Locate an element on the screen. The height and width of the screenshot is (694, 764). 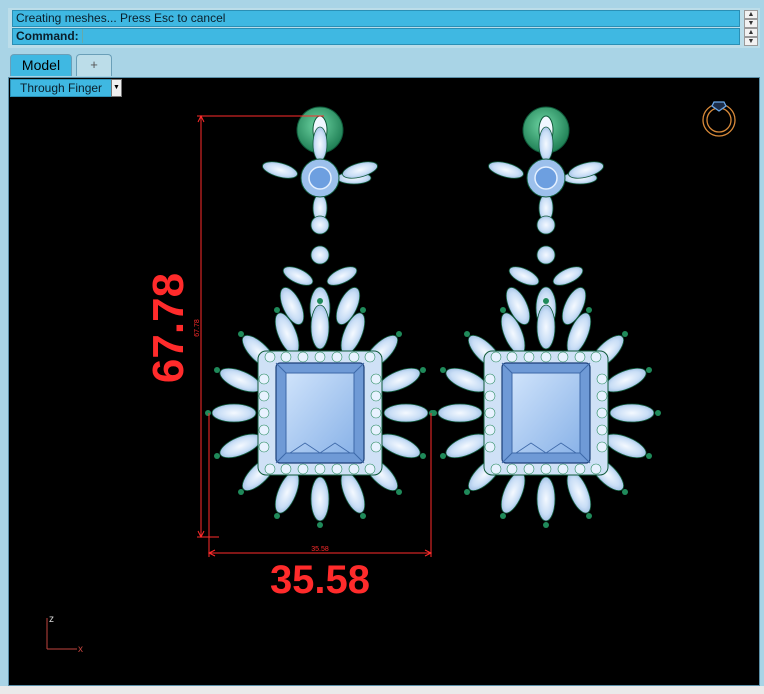
viewport-menu-dropdown-button: ▼ is located at coordinates (116, 88).